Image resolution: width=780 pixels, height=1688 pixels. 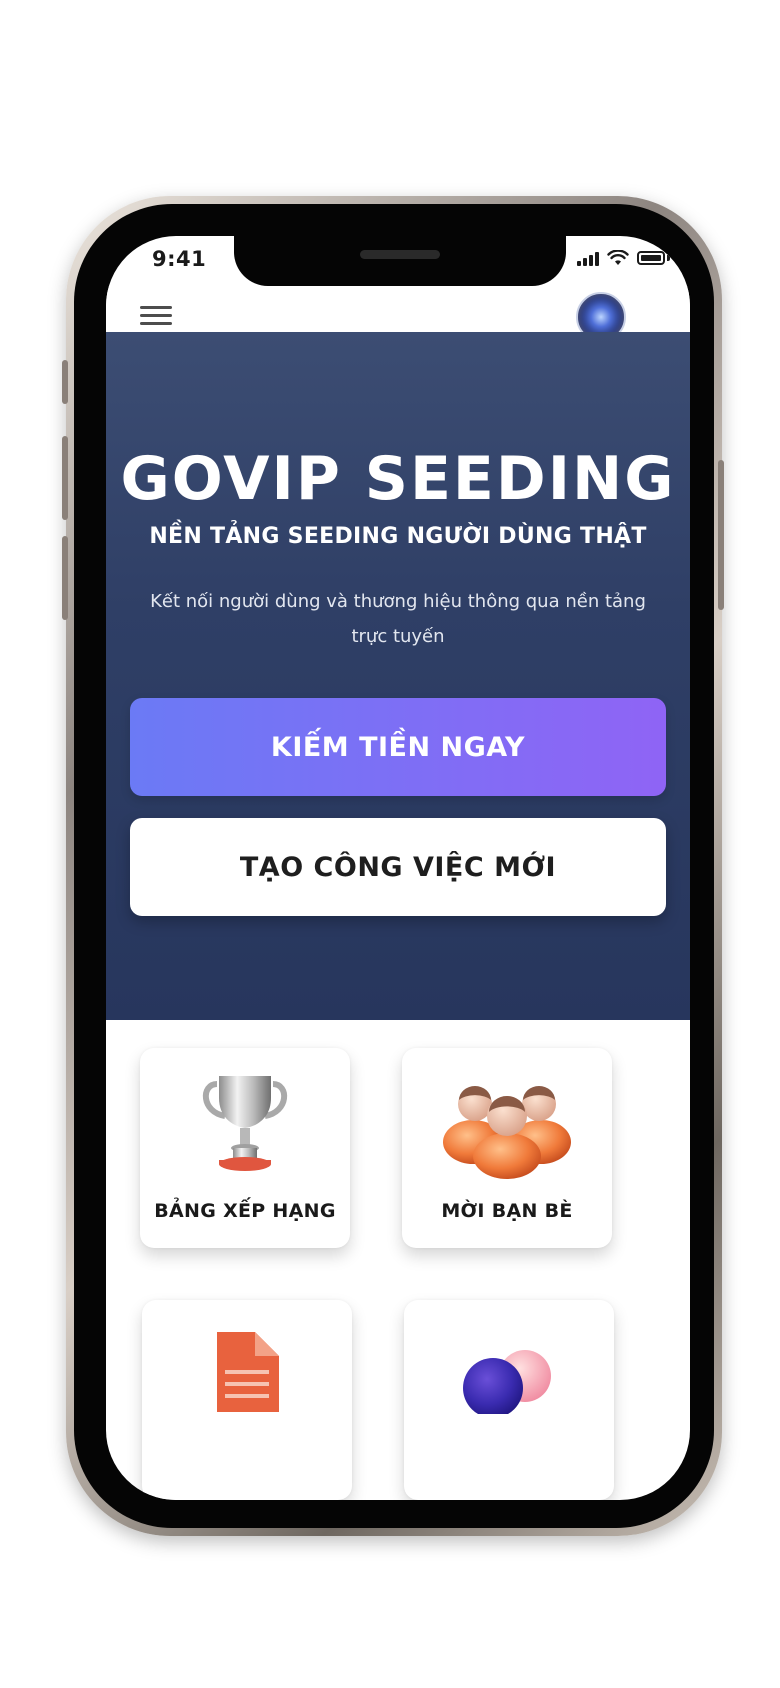 What do you see at coordinates (65, 382) in the screenshot?
I see `mute-switch` at bounding box center [65, 382].